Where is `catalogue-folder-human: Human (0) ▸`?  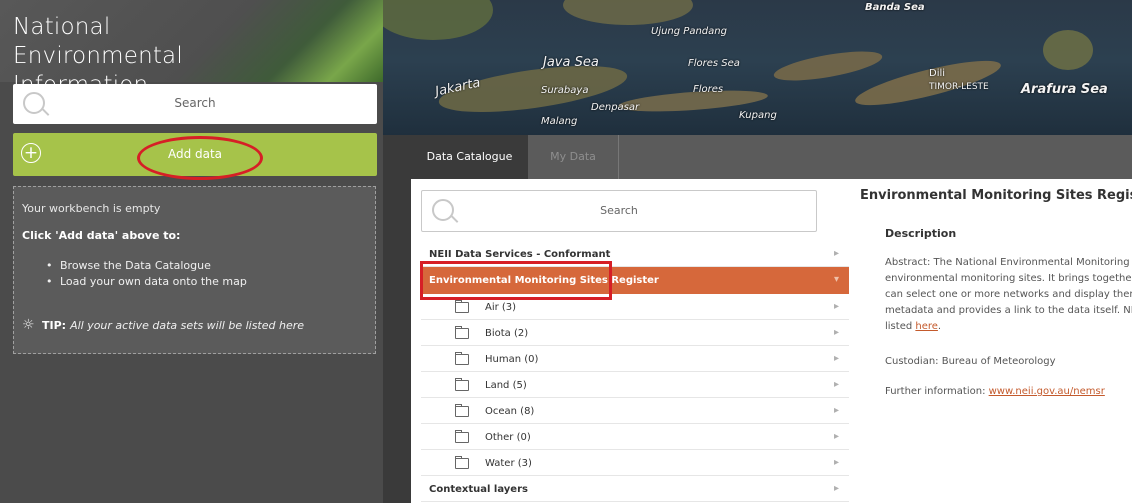 catalogue-folder-human: Human (0) ▸ is located at coordinates (635, 359).